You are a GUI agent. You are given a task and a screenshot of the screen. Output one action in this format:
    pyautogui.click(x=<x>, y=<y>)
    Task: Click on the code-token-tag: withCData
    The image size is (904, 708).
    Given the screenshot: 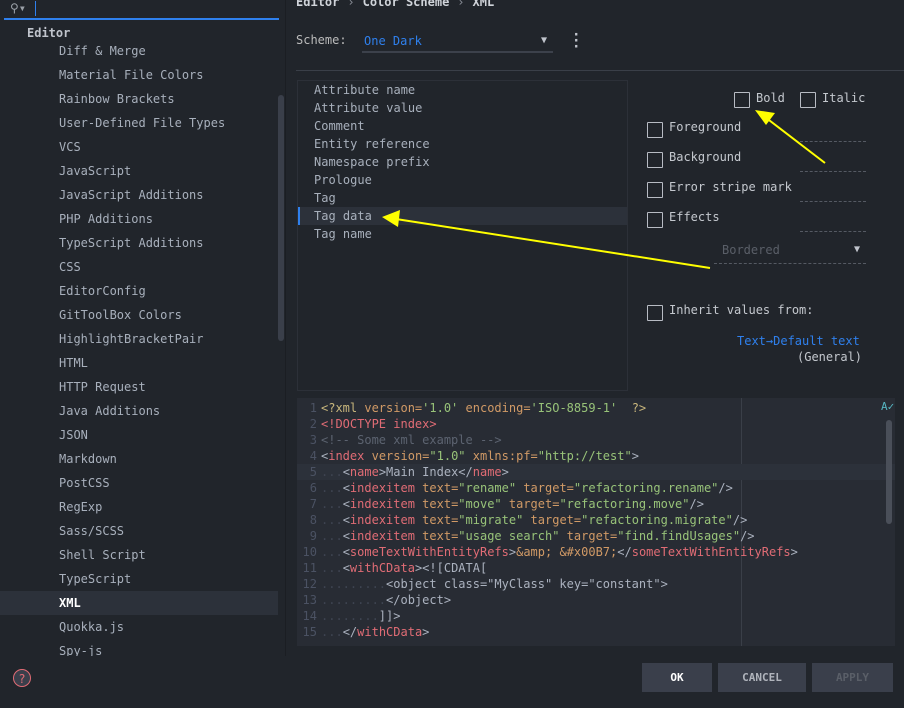 What is the action you would take?
    pyautogui.click(x=382, y=568)
    